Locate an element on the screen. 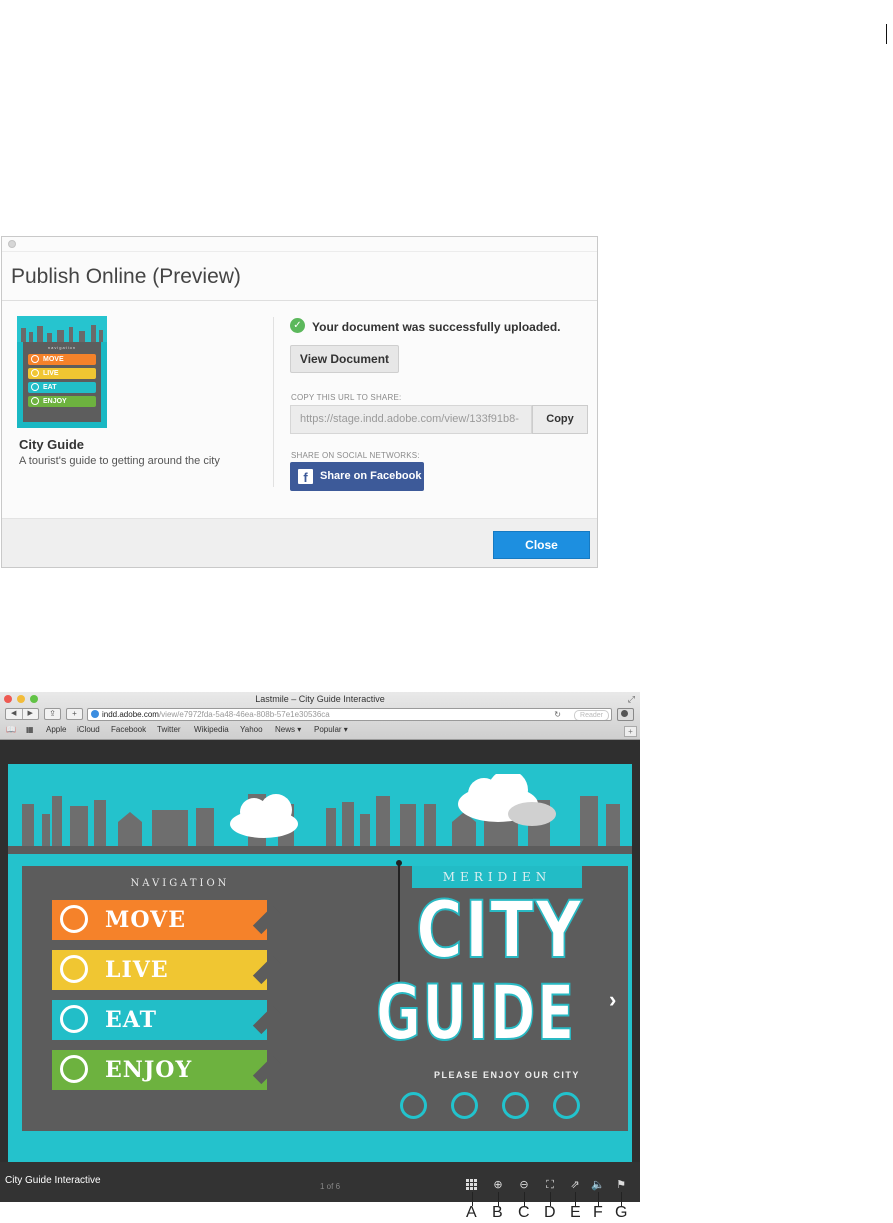 The width and height of the screenshot is (893, 1223). move-icon is located at coordinates (74, 919).